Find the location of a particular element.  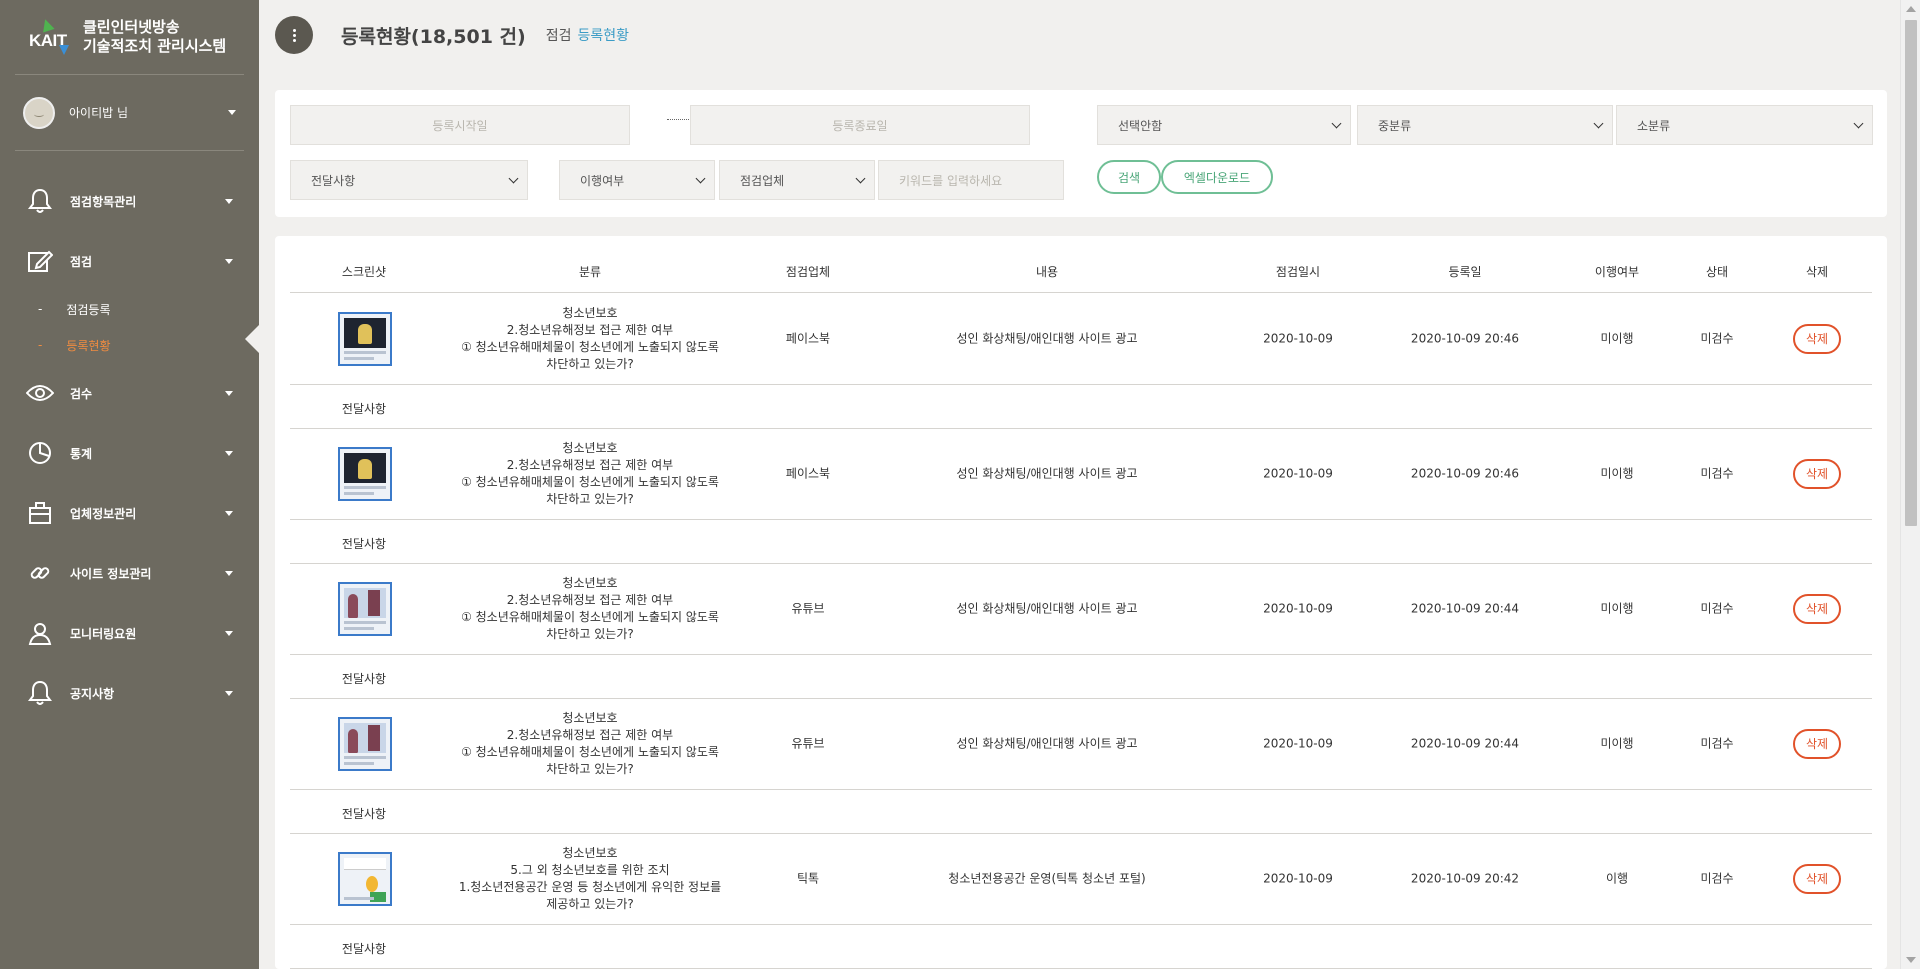

reg-date-cell: 2020-10-09 20:42 is located at coordinates (1465, 878).